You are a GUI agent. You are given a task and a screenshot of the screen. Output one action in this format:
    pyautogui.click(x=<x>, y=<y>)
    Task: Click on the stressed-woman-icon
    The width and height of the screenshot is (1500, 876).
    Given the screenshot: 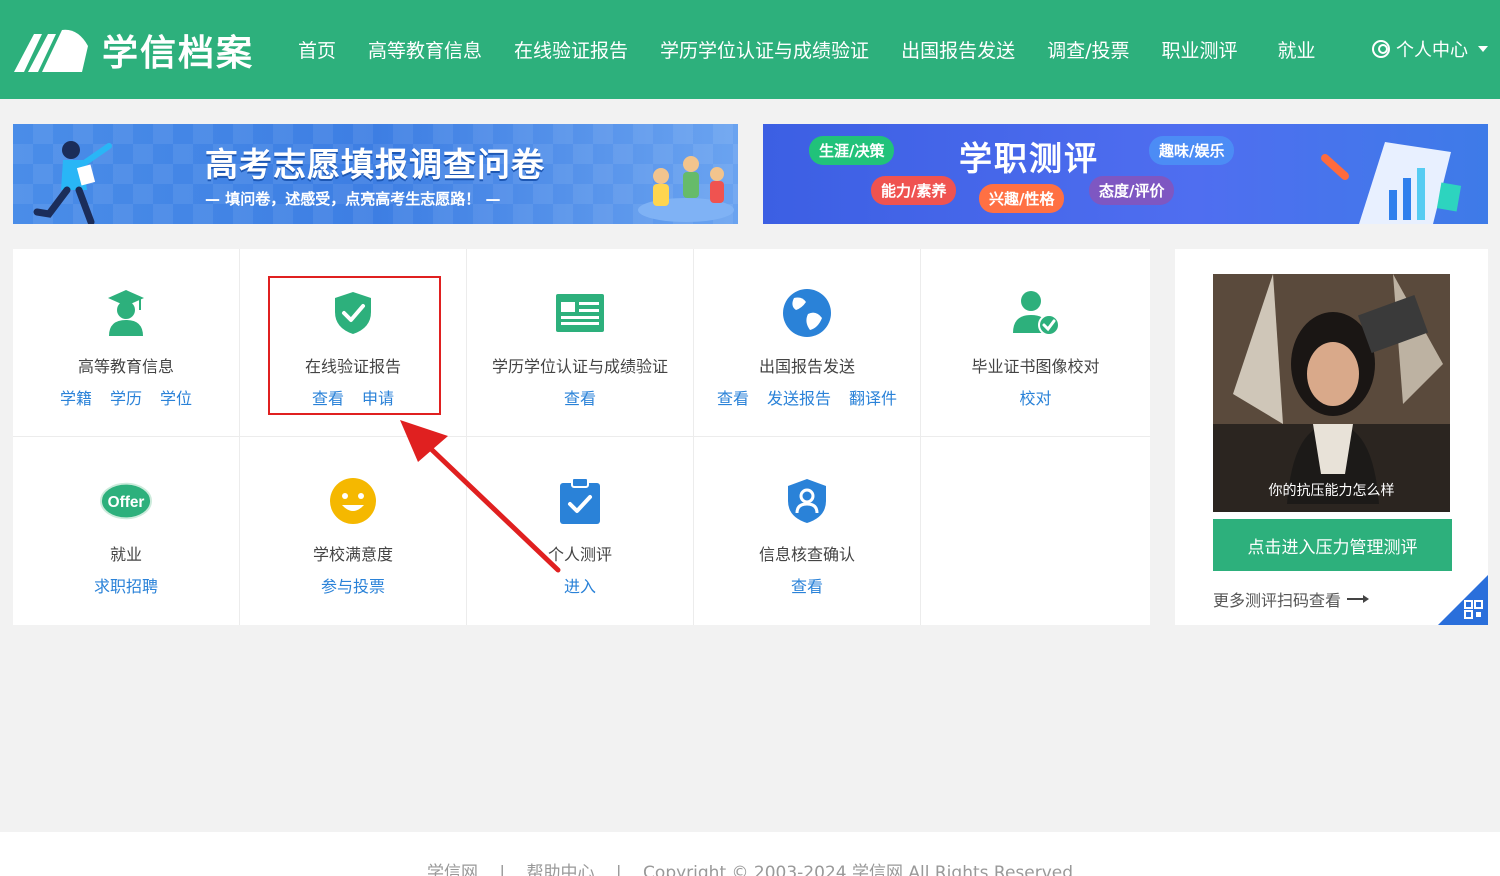 What is the action you would take?
    pyautogui.click(x=1331, y=393)
    